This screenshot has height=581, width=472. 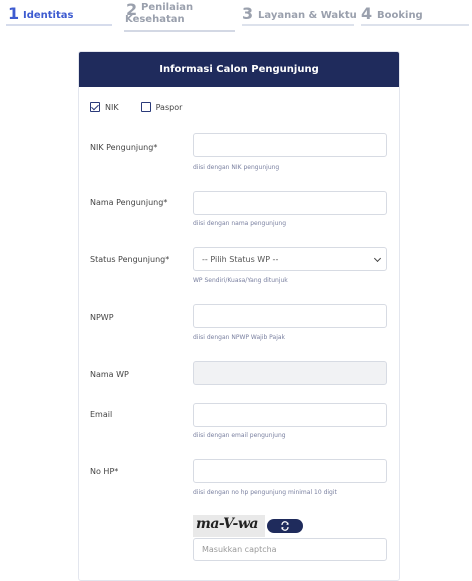 What do you see at coordinates (104, 471) in the screenshot?
I see `hp-label: No HP*` at bounding box center [104, 471].